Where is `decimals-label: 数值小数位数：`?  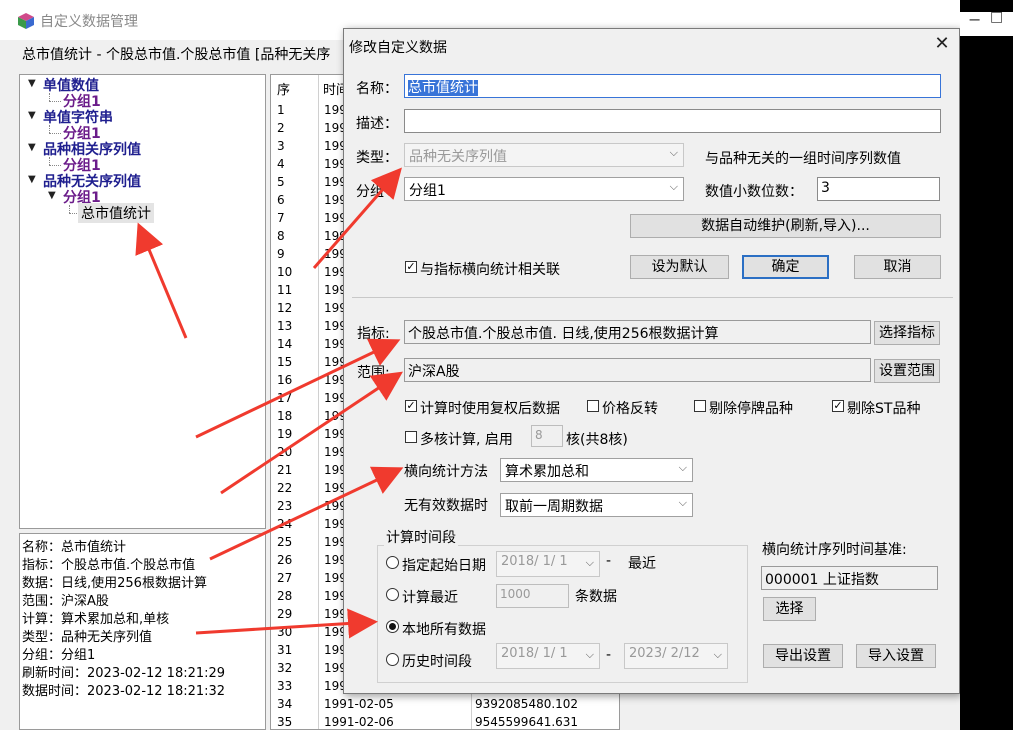 decimals-label: 数值小数位数： is located at coordinates (754, 192).